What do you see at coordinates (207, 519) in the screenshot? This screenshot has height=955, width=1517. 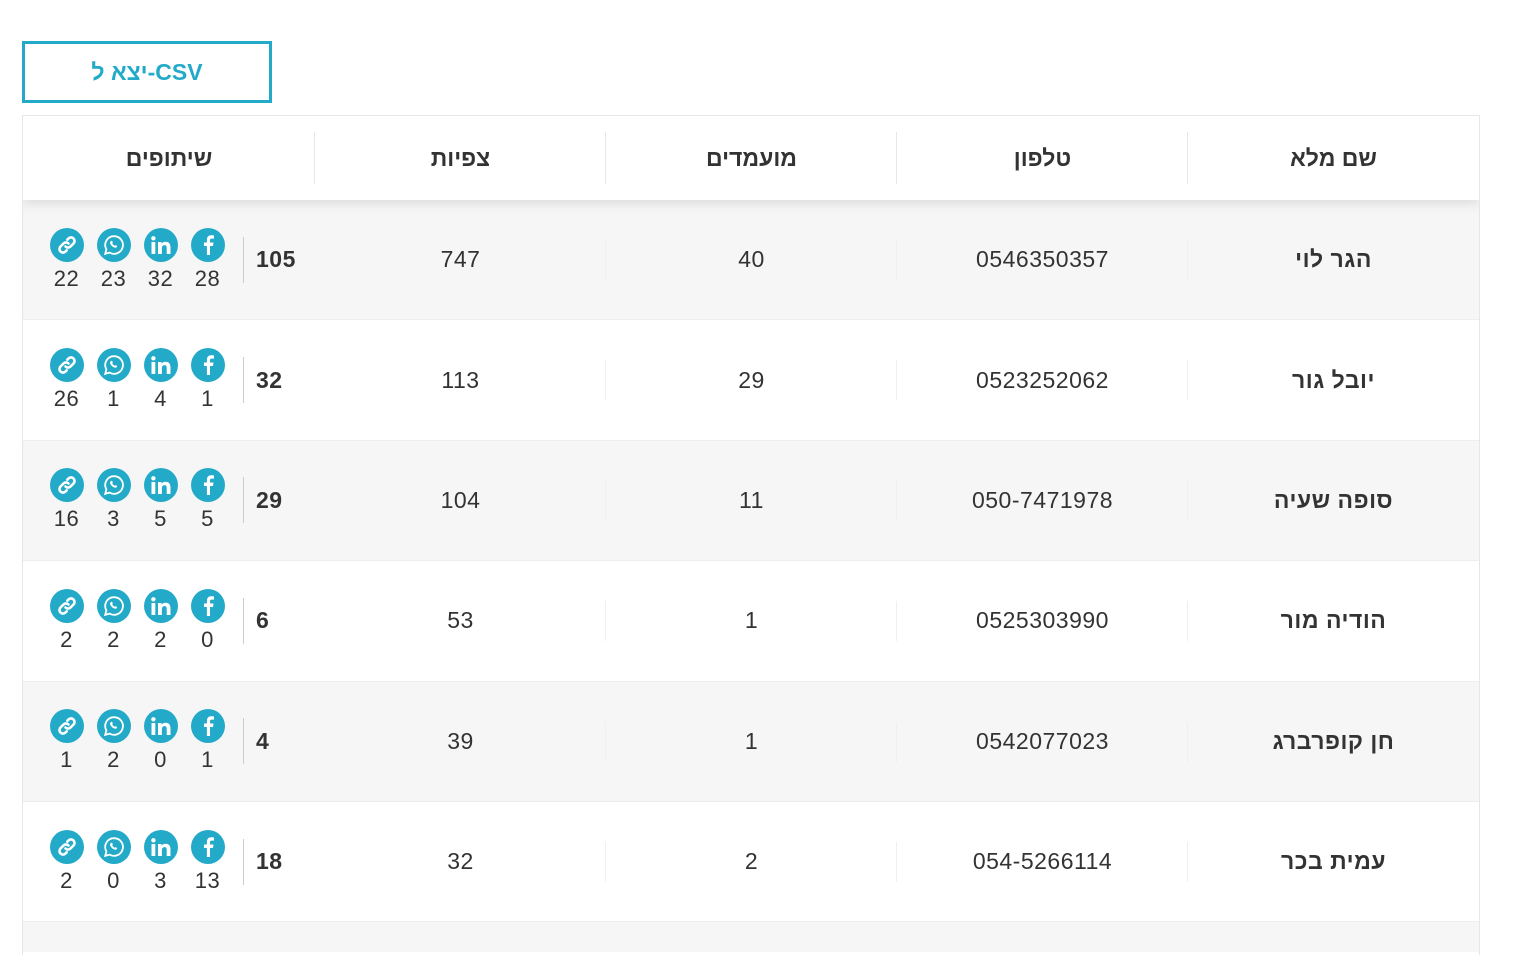 I see `facebook-count: 5` at bounding box center [207, 519].